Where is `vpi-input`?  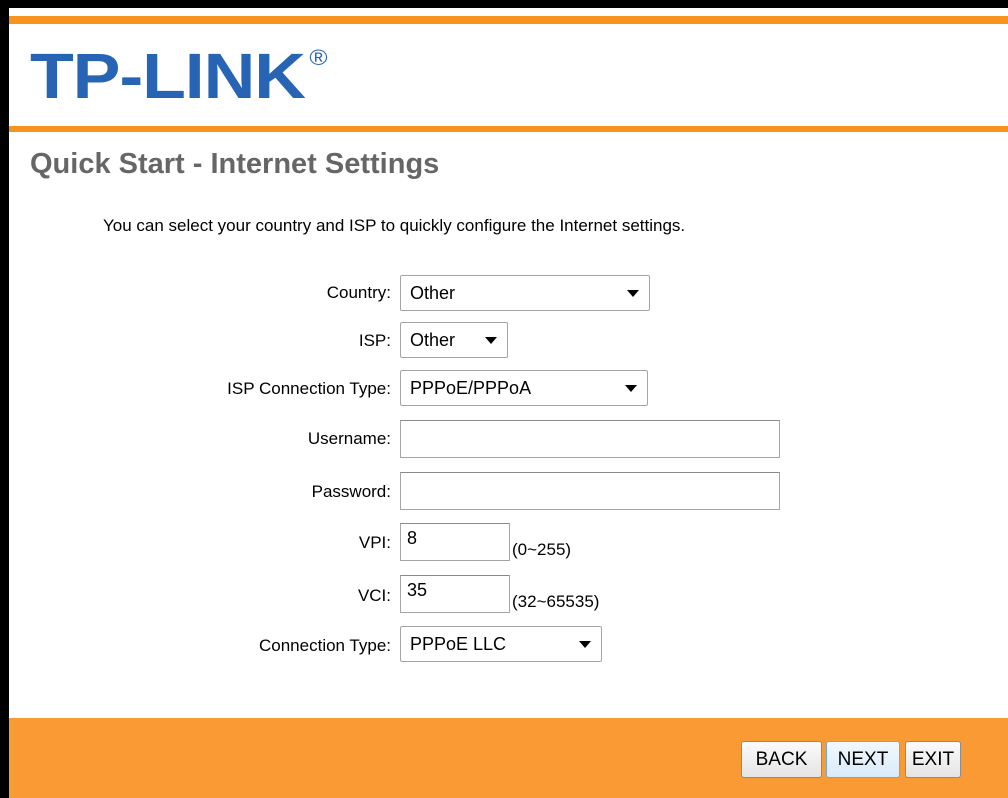
vpi-input is located at coordinates (455, 542).